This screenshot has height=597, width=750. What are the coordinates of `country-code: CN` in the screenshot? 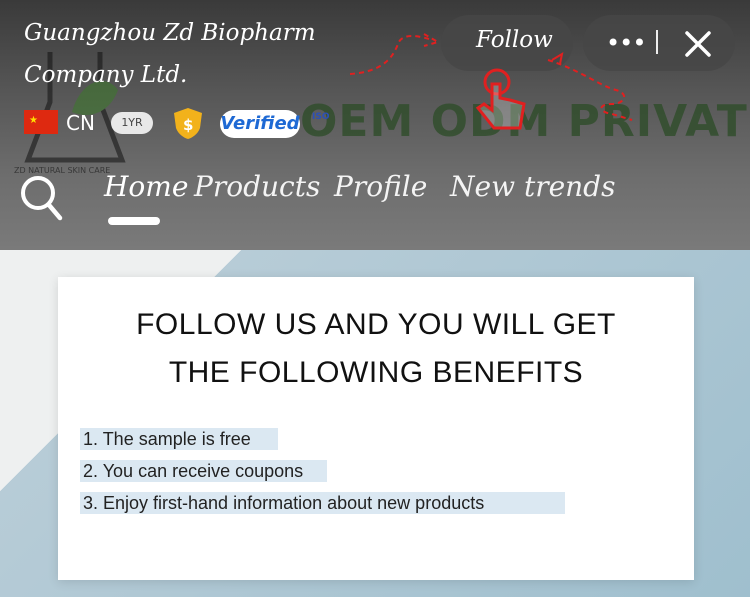 It's located at (80, 123).